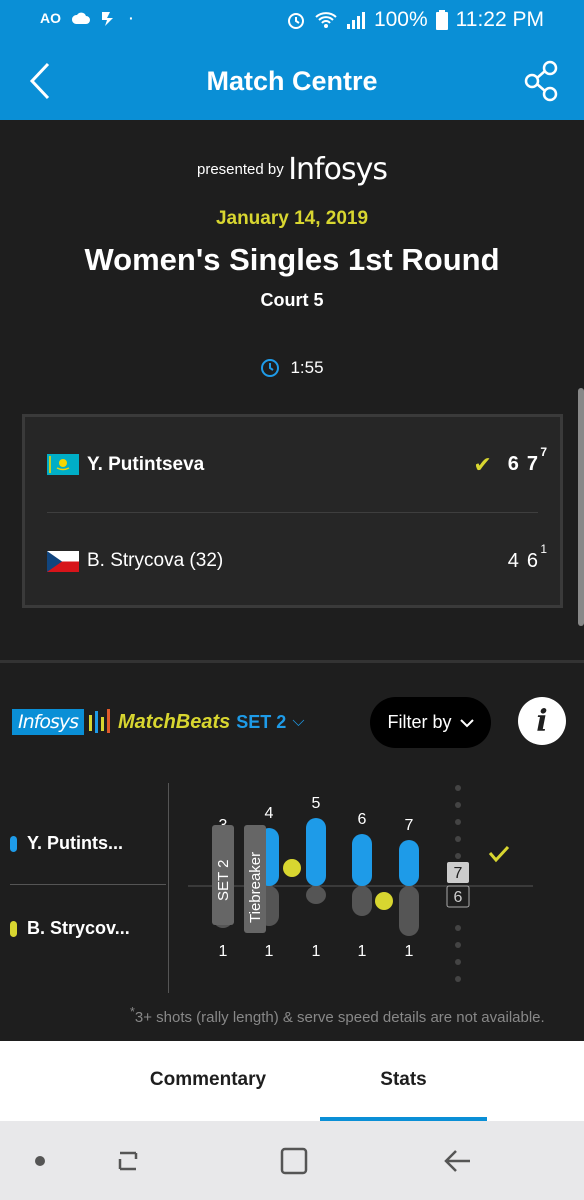 This screenshot has width=584, height=1200. What do you see at coordinates (80, 18) in the screenshot?
I see `cloud-icon` at bounding box center [80, 18].